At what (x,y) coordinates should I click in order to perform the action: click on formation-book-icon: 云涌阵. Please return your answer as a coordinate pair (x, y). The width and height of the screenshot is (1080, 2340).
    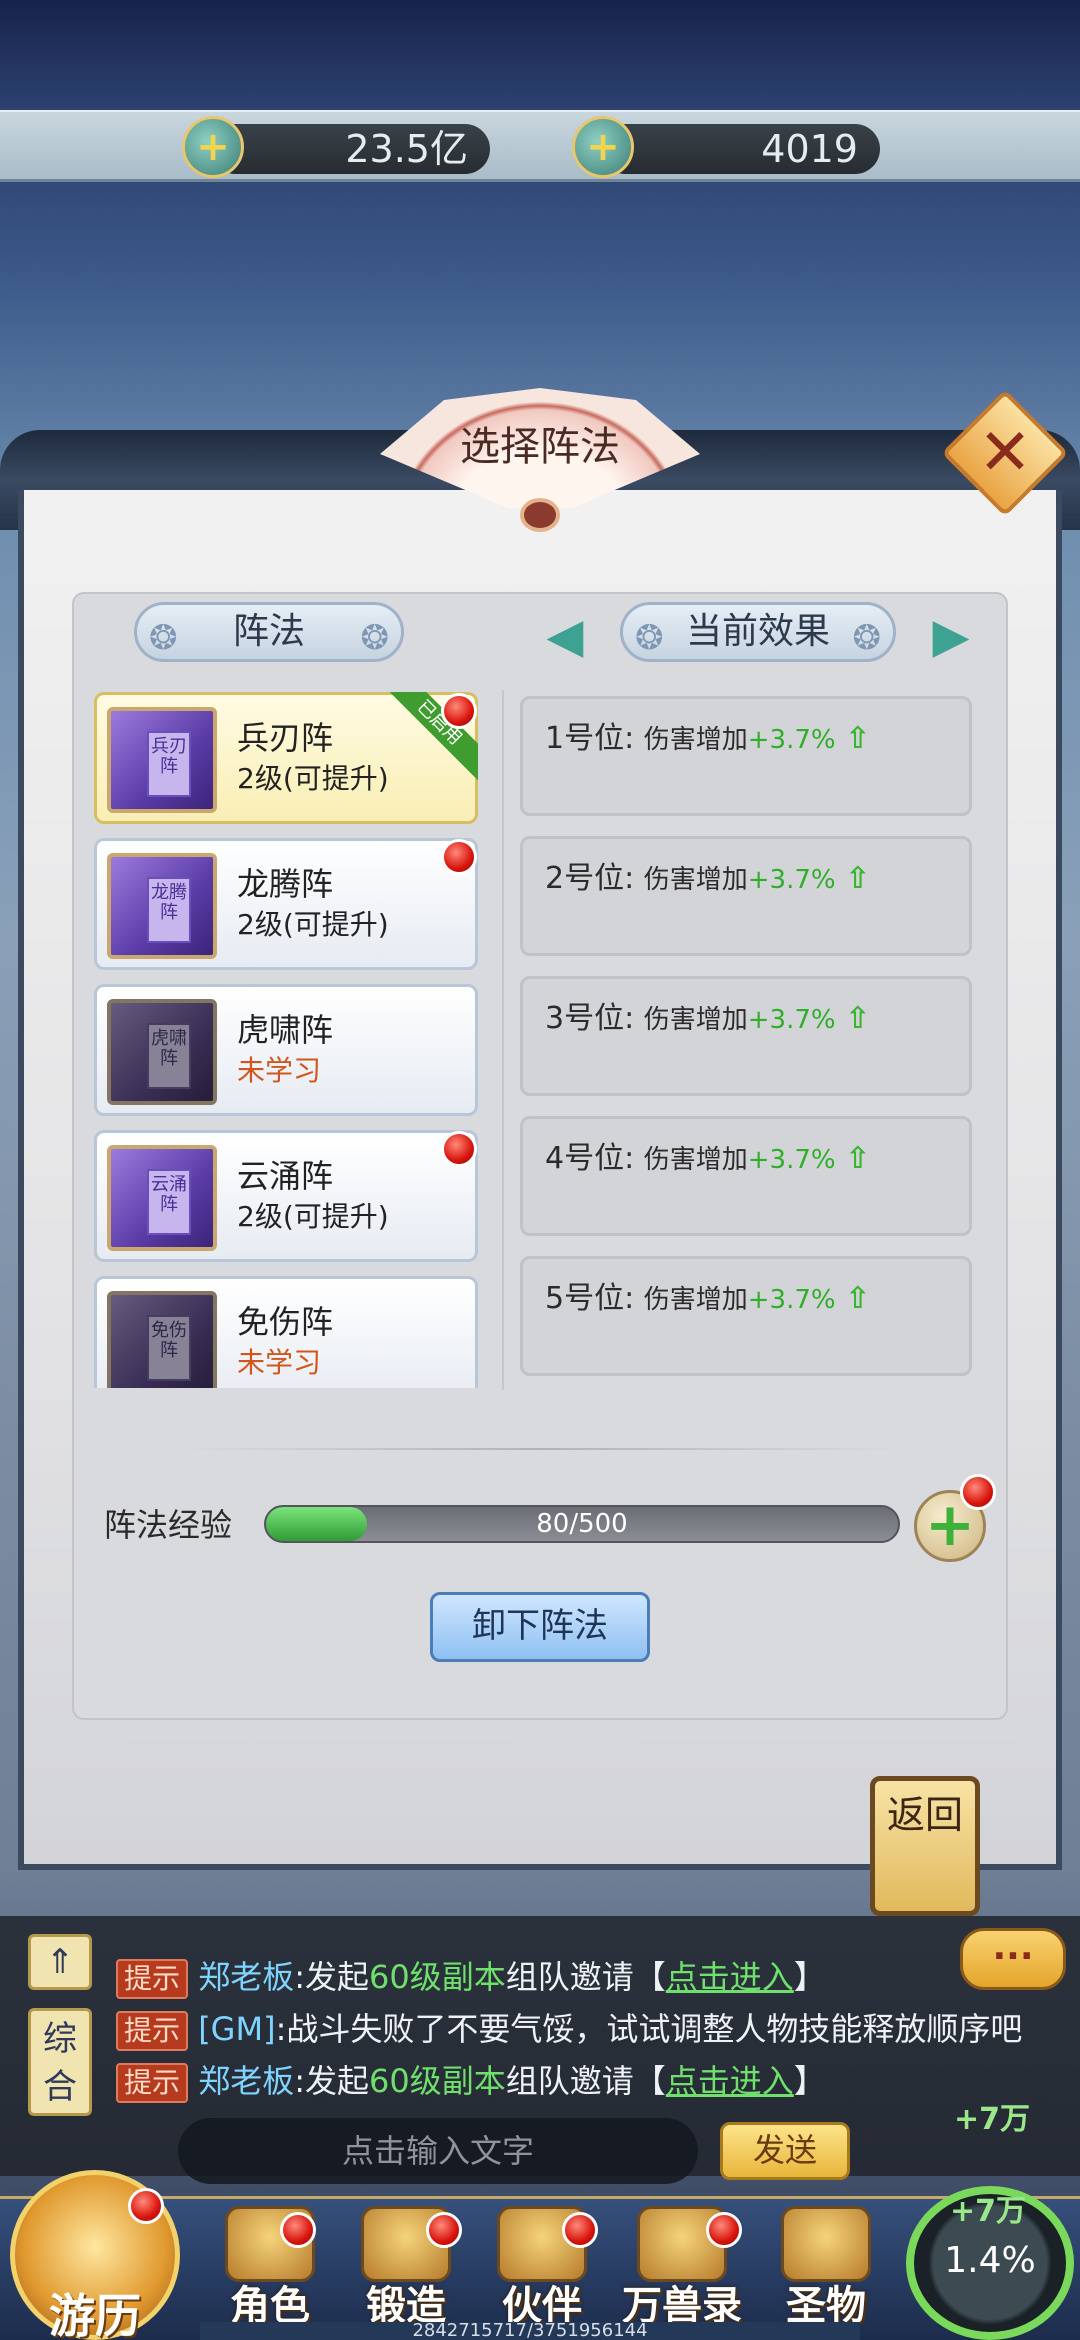
    Looking at the image, I should click on (162, 1198).